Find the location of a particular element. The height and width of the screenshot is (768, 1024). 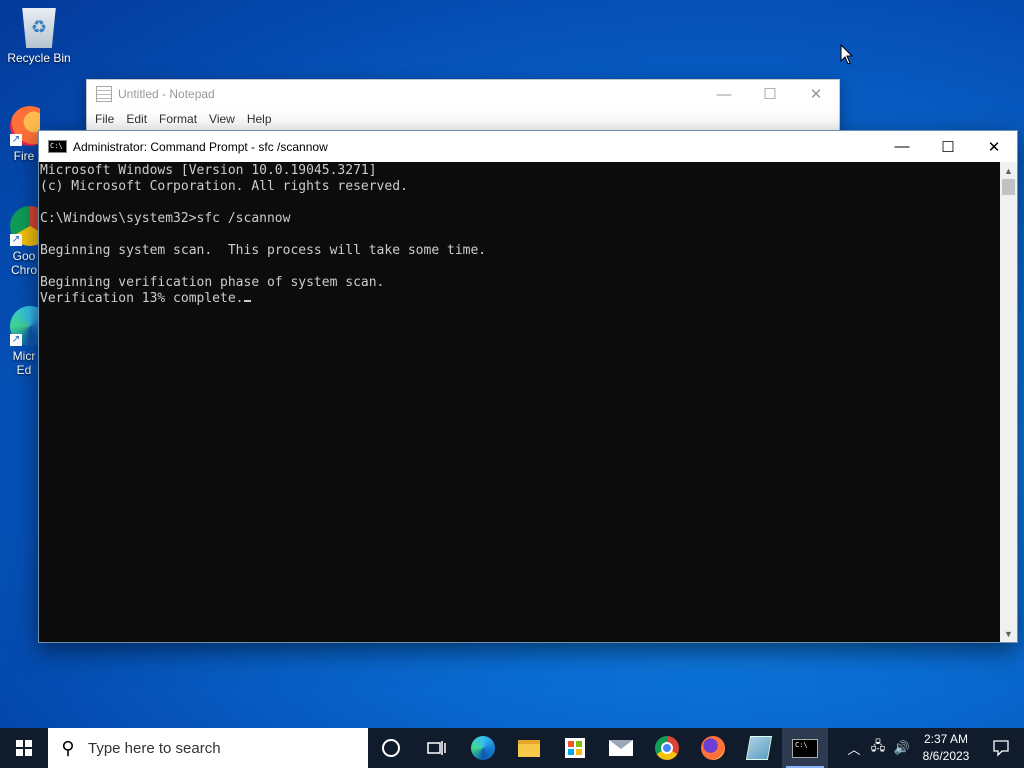

taskbar-store is located at coordinates (575, 748).